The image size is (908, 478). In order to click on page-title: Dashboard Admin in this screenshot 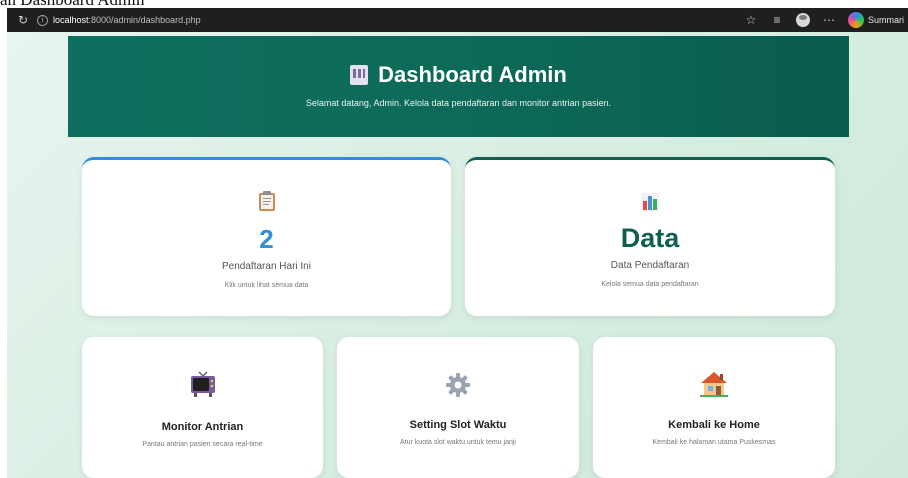, I will do `click(472, 74)`.